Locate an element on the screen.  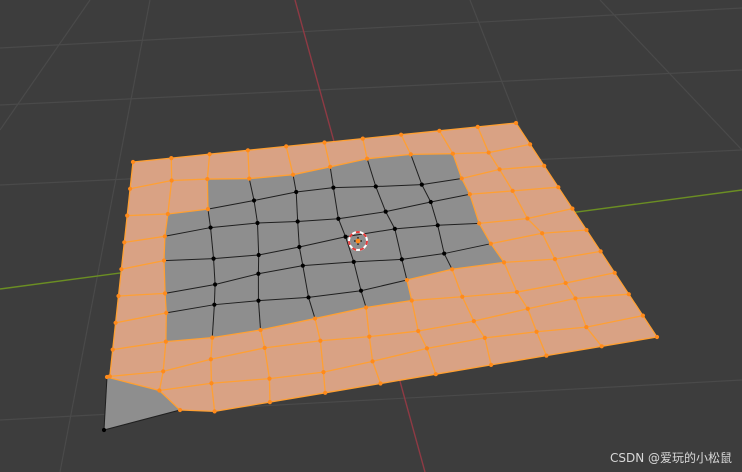
unselected-face is located at coordinates (317, 204).